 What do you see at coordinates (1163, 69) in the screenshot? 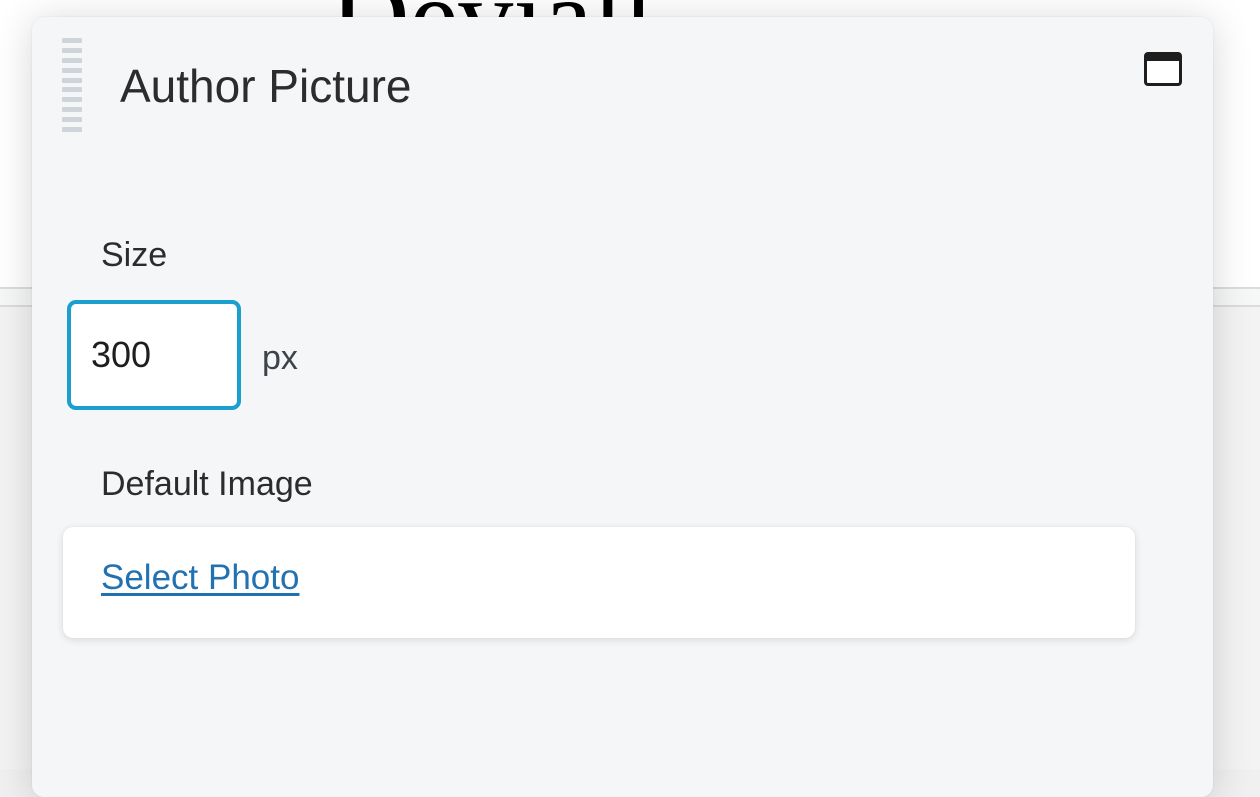
I see `window-icon` at bounding box center [1163, 69].